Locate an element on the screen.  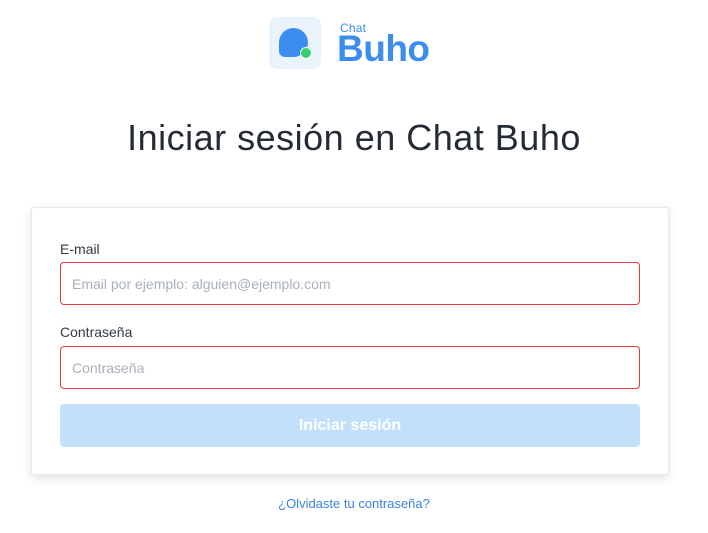
brand-logo: Chat Buho is located at coordinates (353, 43).